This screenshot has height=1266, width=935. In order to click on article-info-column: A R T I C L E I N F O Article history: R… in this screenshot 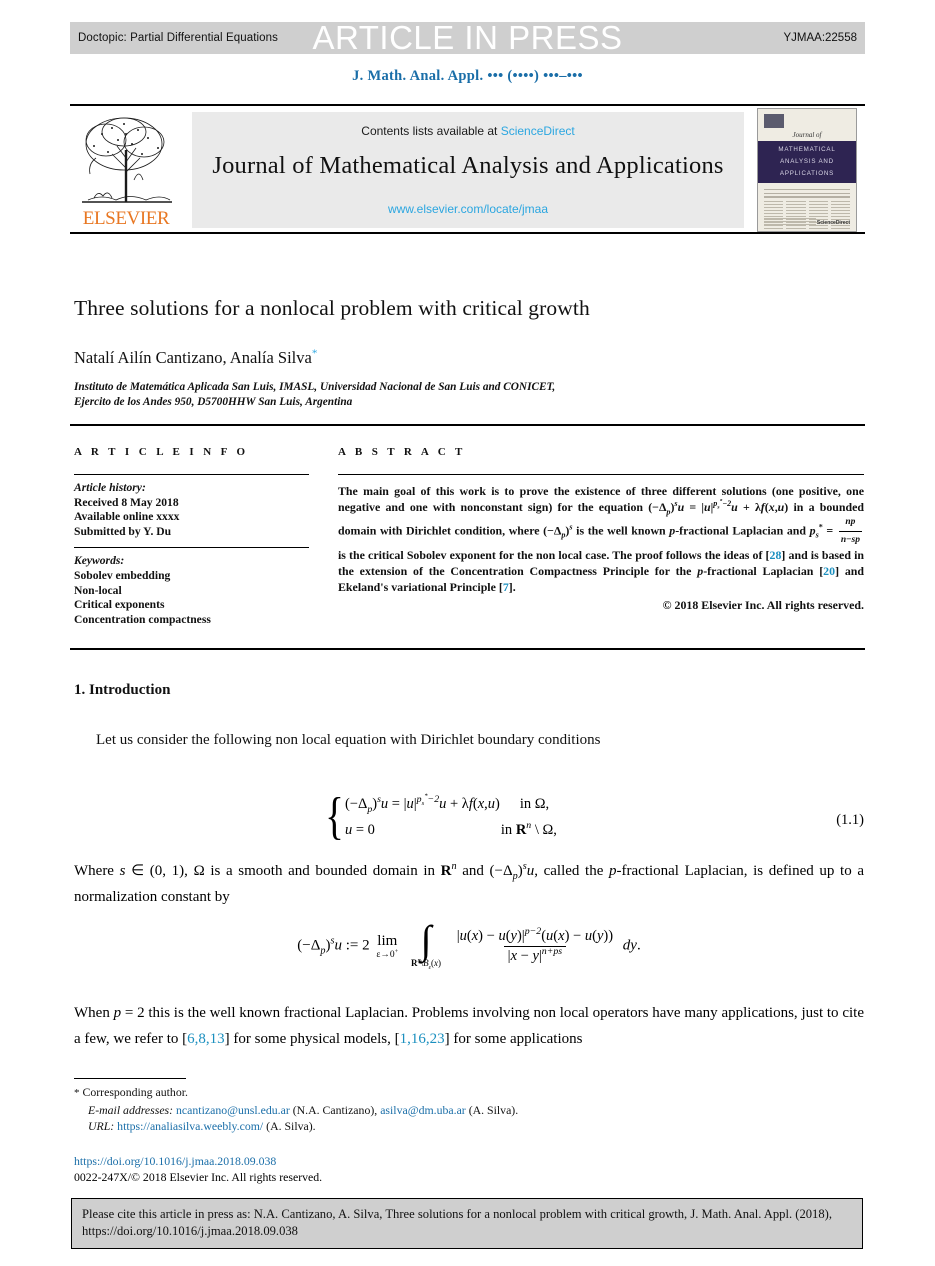, I will do `click(191, 536)`.